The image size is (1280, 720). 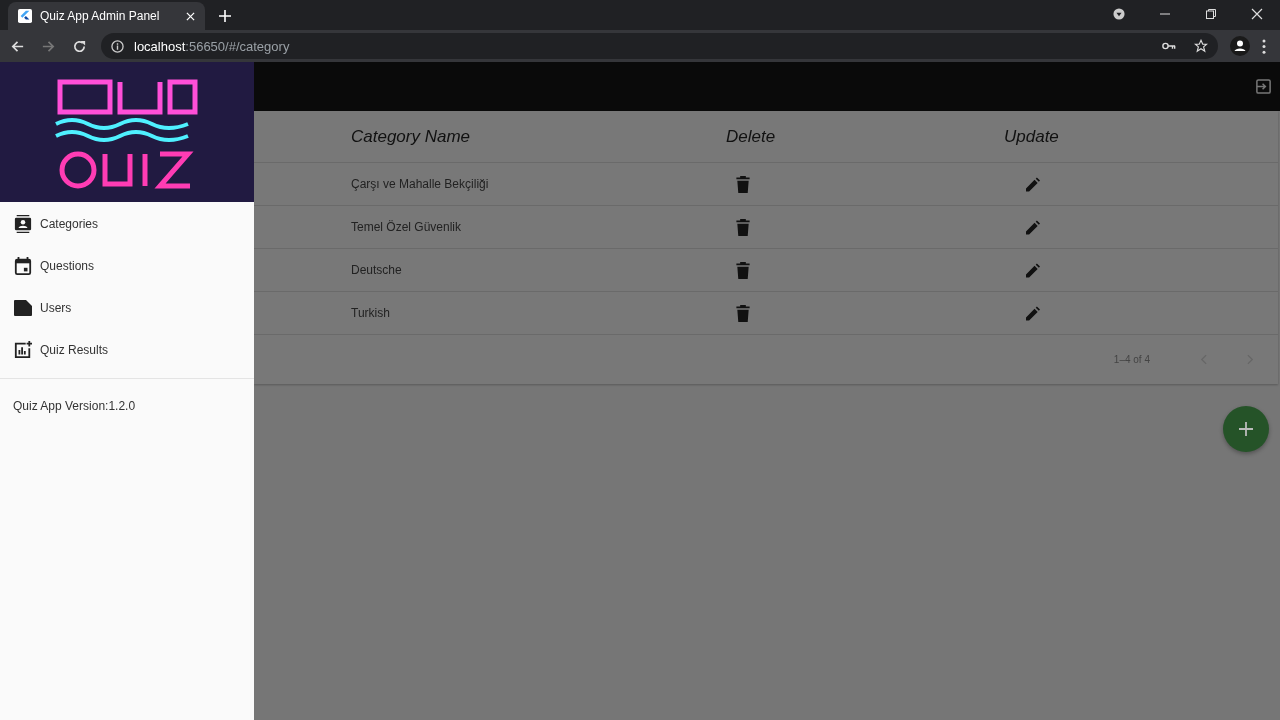 What do you see at coordinates (1263, 86) in the screenshot?
I see `logout-icon` at bounding box center [1263, 86].